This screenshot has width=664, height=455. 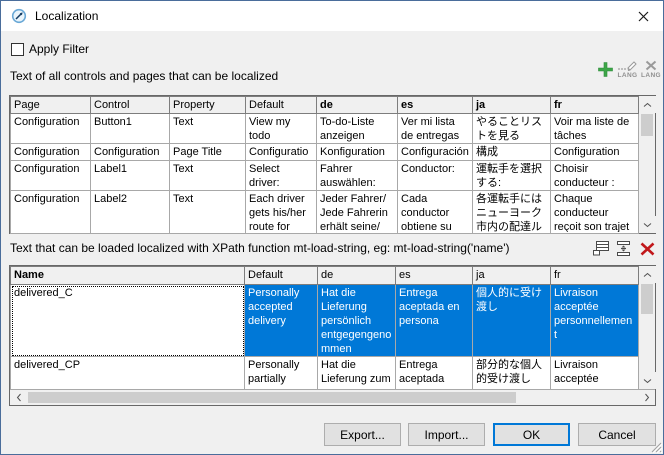 What do you see at coordinates (435, 212) in the screenshot?
I see `cell-es: Cada conductor obtiene su` at bounding box center [435, 212].